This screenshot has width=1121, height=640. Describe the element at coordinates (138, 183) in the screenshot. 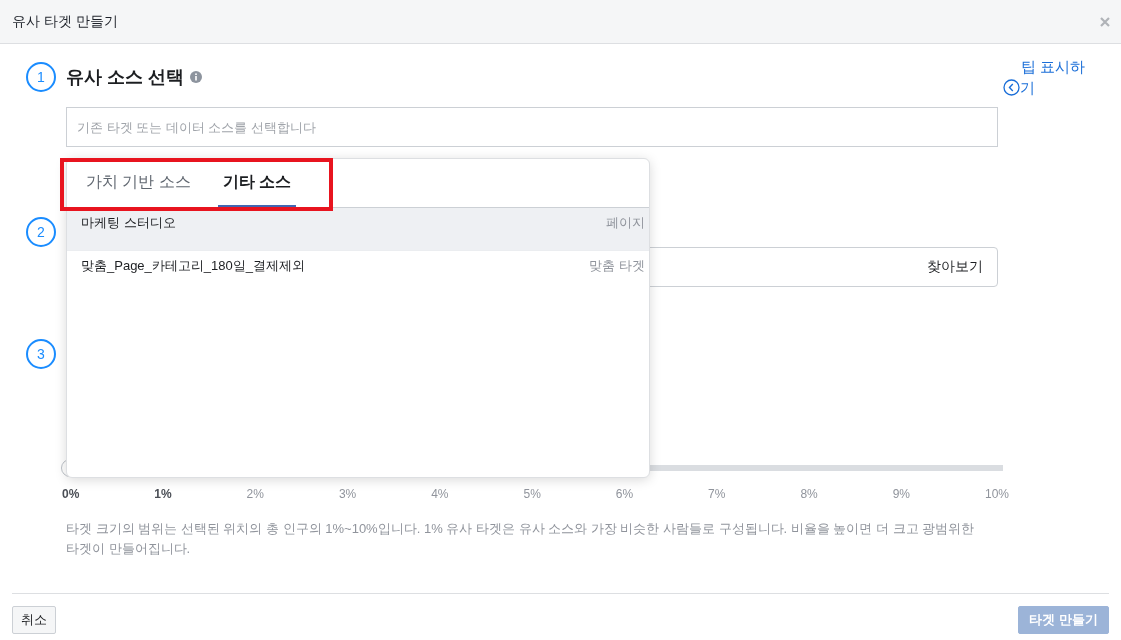

I see `source-tab: 가치 기반 소스` at that location.